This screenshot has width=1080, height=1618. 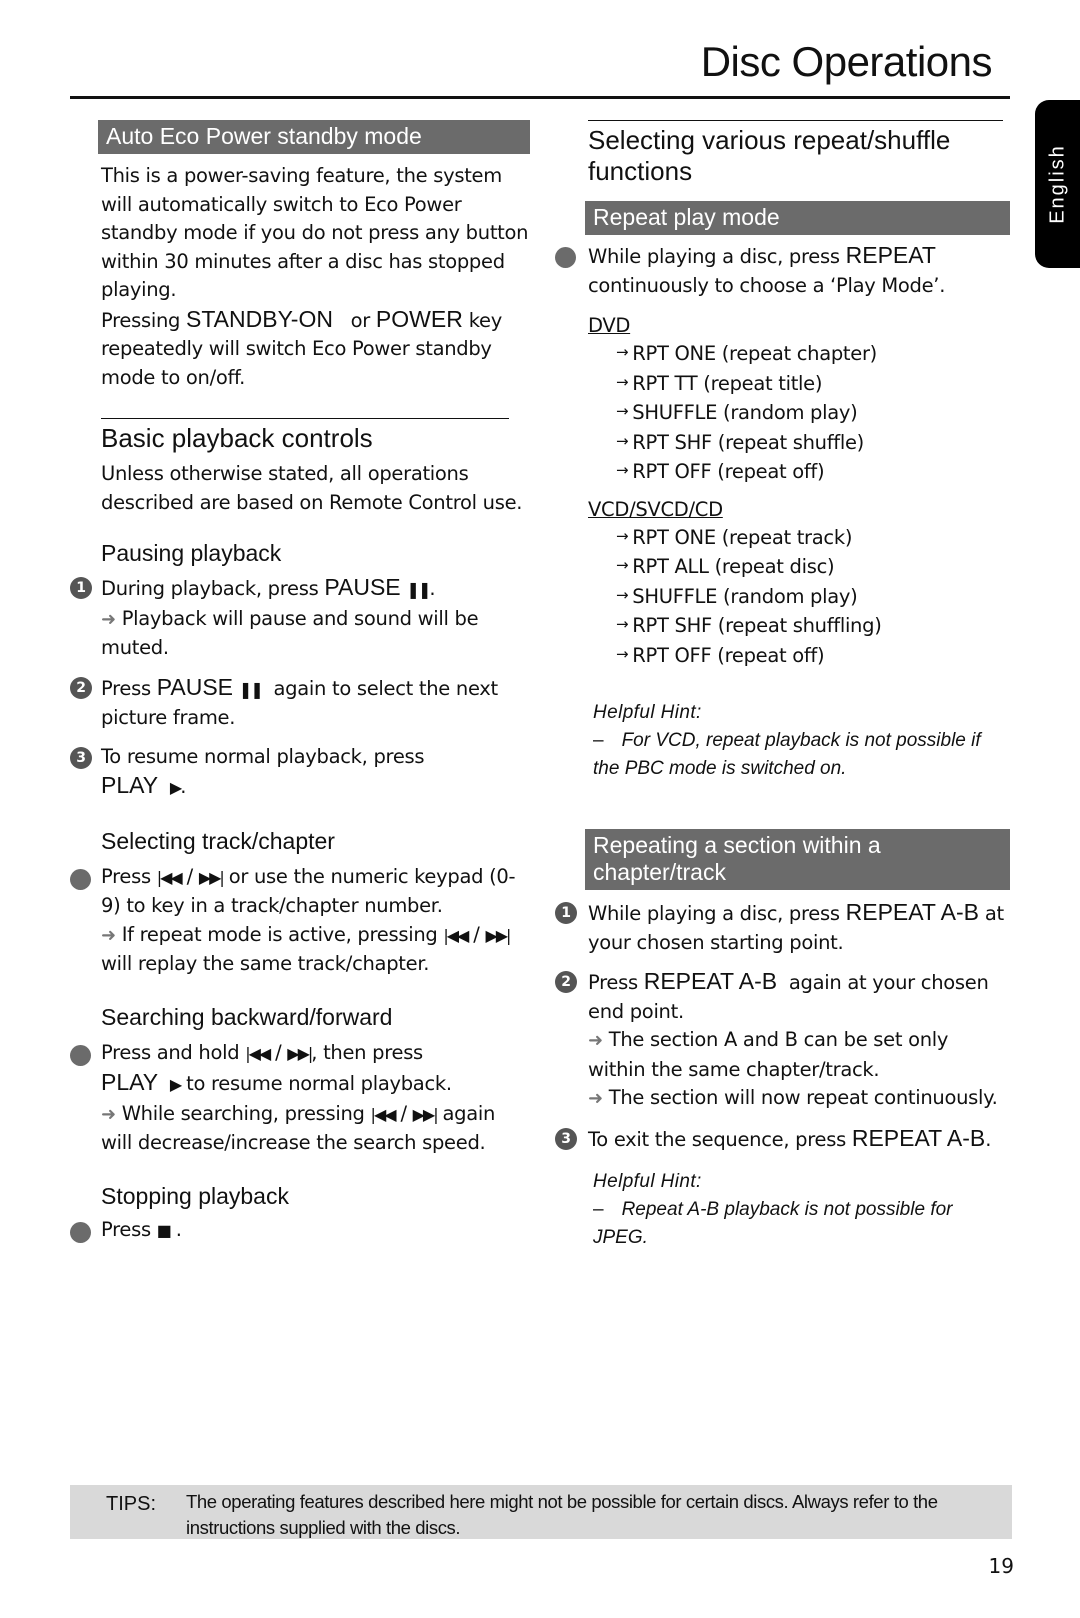 What do you see at coordinates (846, 61) in the screenshot?
I see `page-title: Disc Operations` at bounding box center [846, 61].